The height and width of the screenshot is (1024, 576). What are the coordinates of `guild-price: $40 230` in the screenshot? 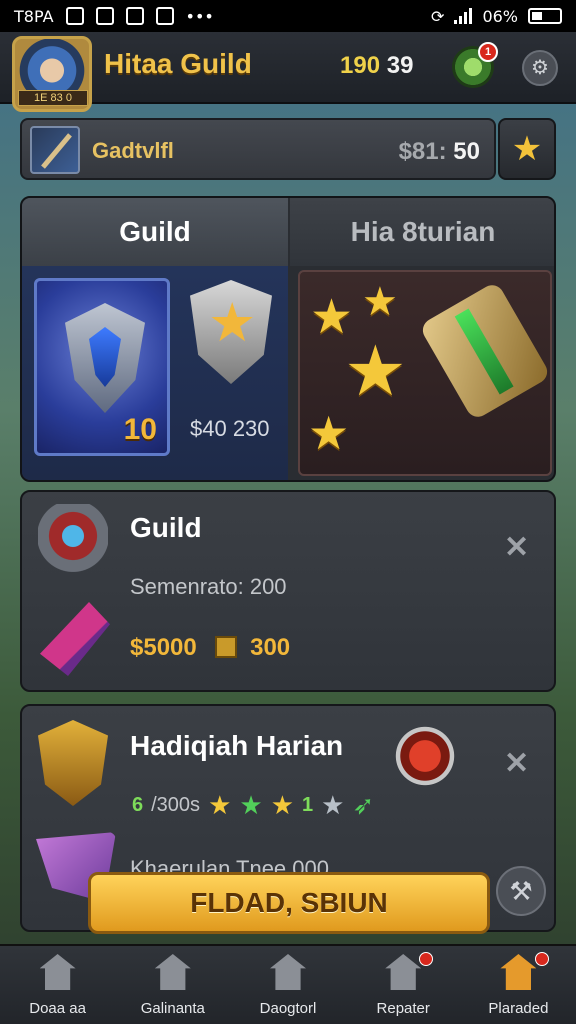 It's located at (230, 428).